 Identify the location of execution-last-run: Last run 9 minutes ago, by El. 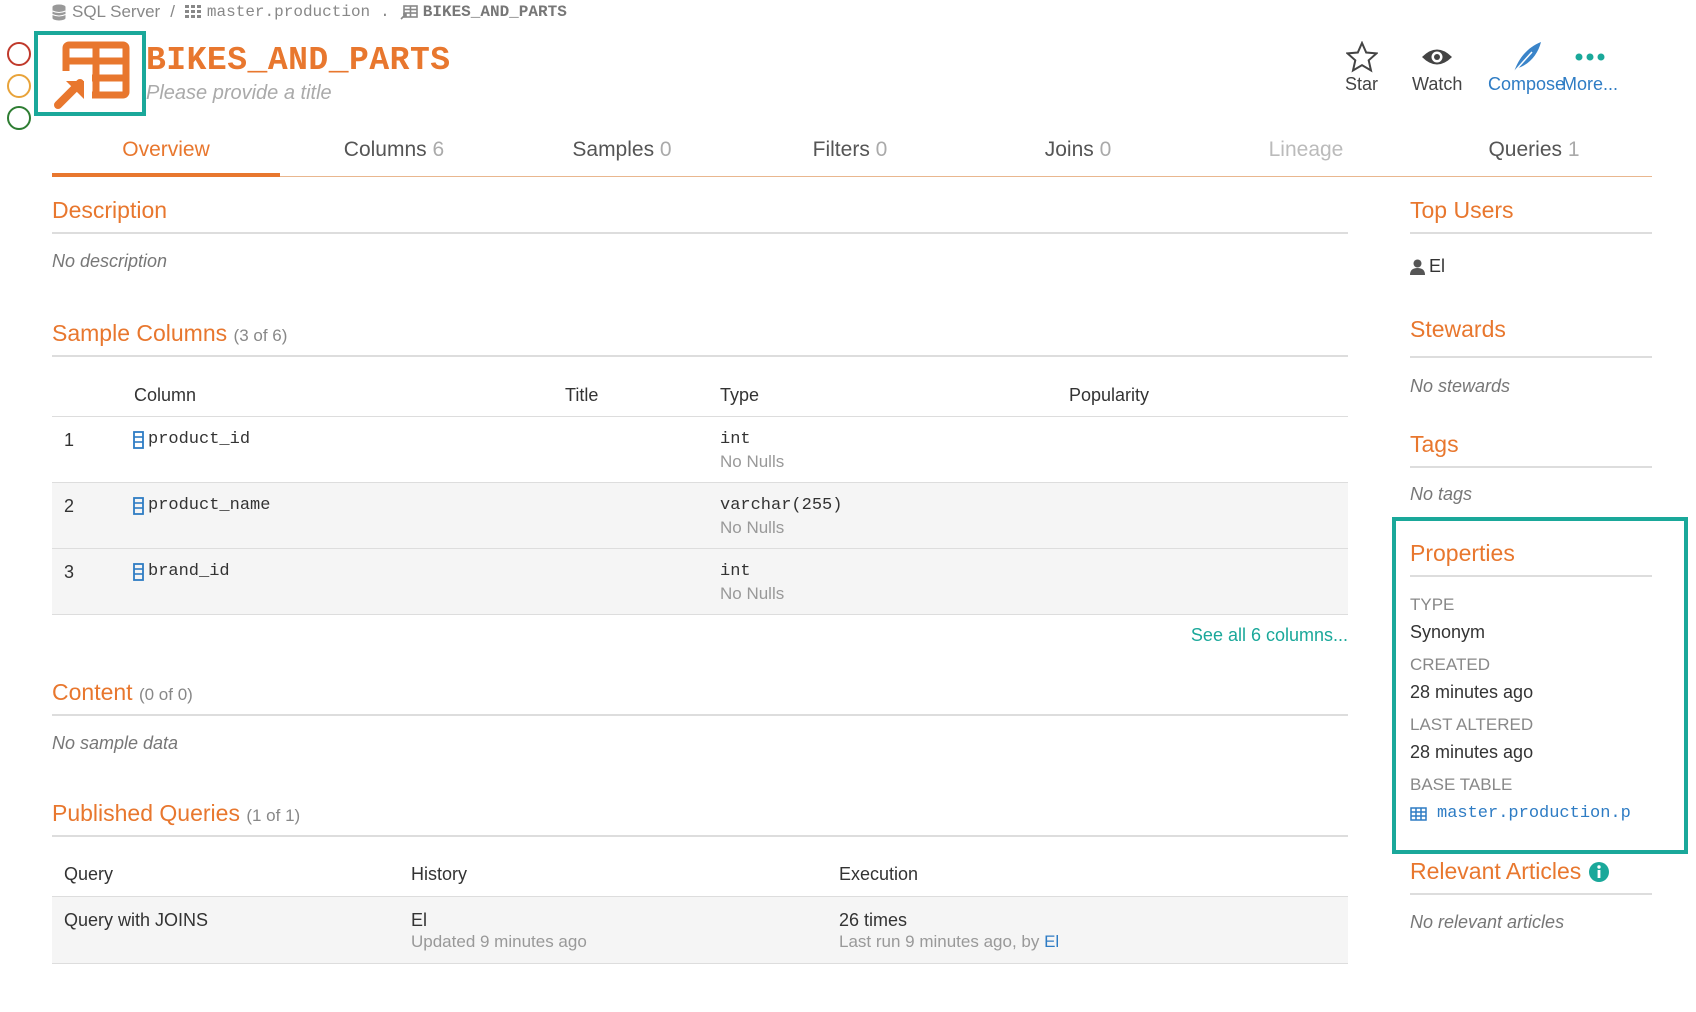
(949, 941).